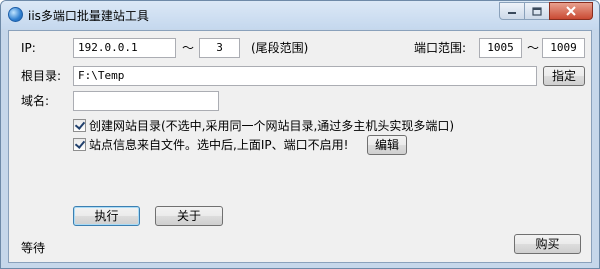 This screenshot has height=269, width=600. Describe the element at coordinates (219, 48) in the screenshot. I see `ip-end-input: 3` at that location.